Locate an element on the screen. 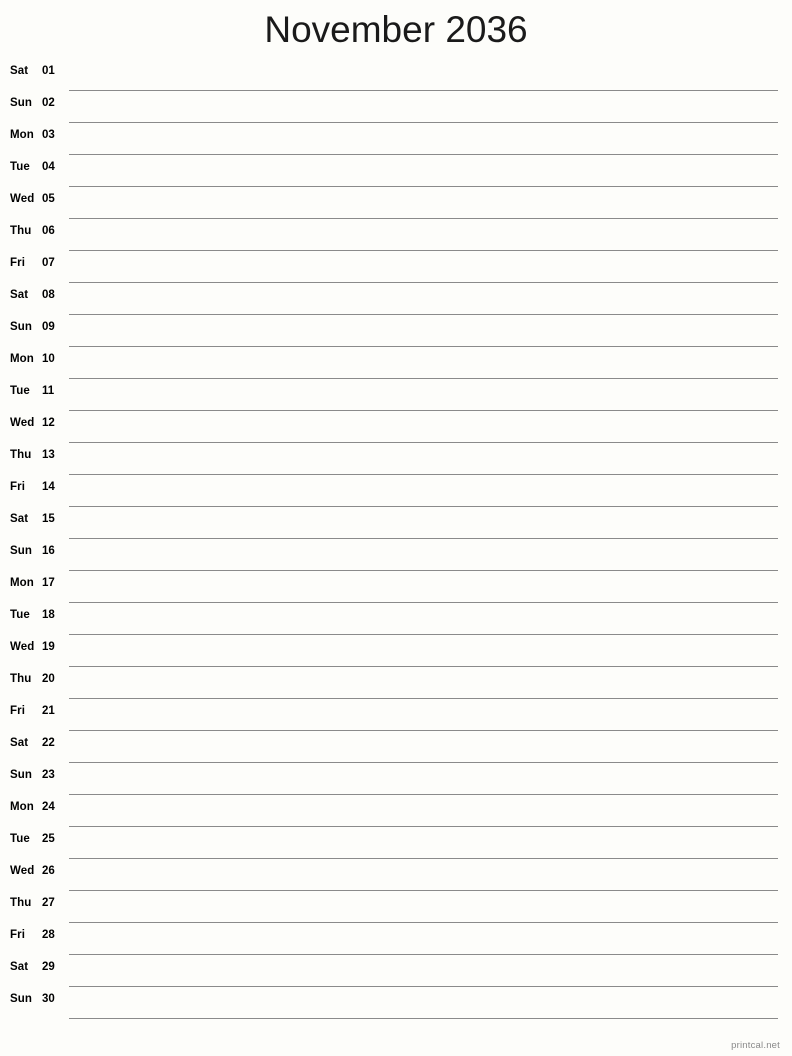 Image resolution: width=792 pixels, height=1056 pixels. day-row: Thu 27 is located at coordinates (396, 908).